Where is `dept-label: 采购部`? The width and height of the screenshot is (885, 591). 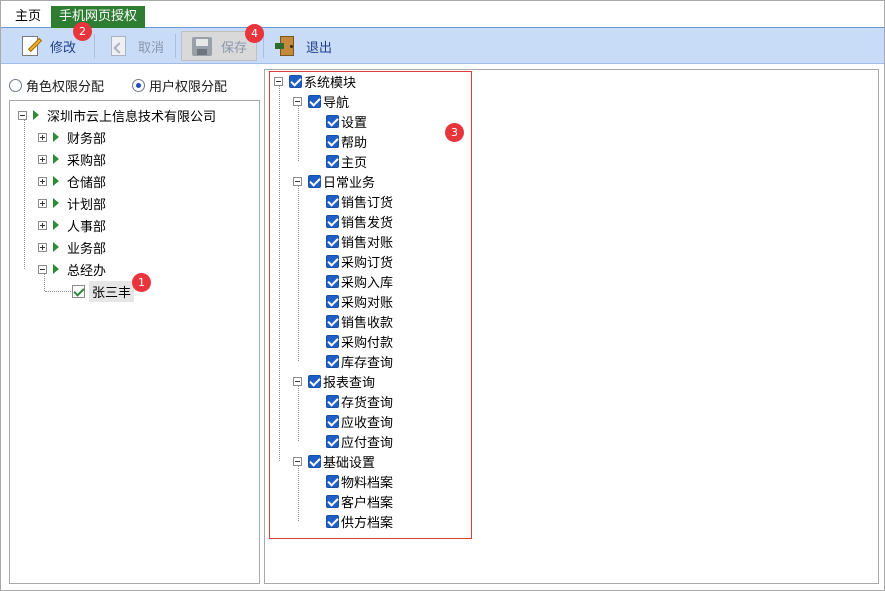 dept-label: 采购部 is located at coordinates (87, 161).